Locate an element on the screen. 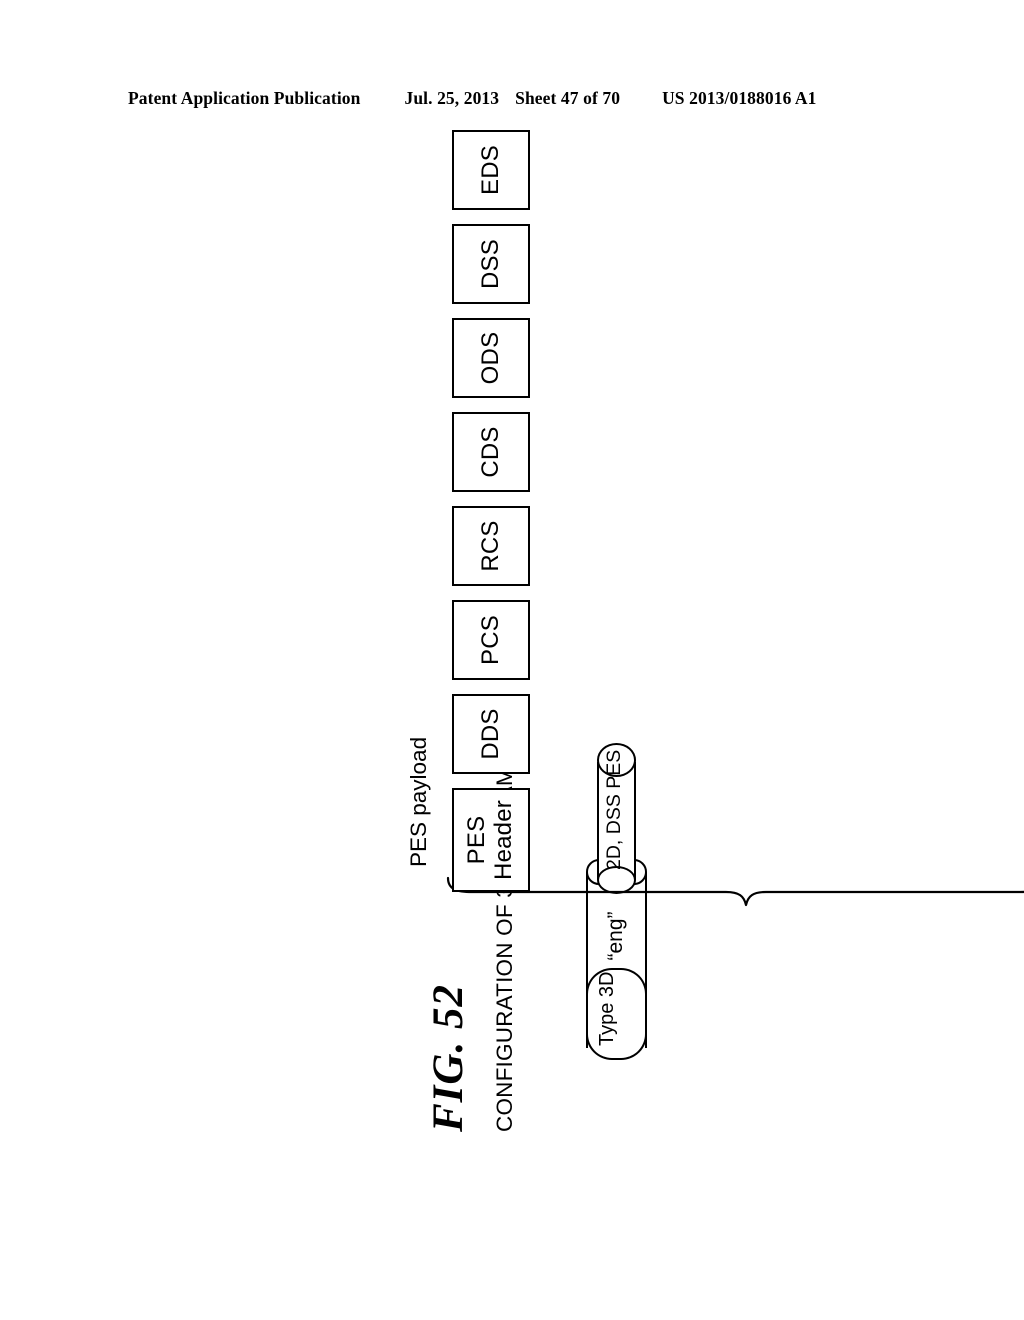  pes-box-pes-header: PES Header is located at coordinates (491, 840).